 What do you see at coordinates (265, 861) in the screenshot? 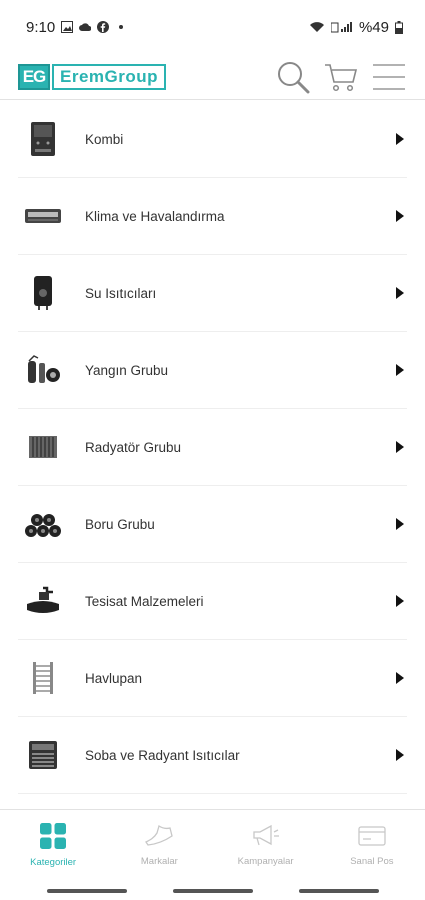
I see `nav-label: Kampanyalar` at bounding box center [265, 861].